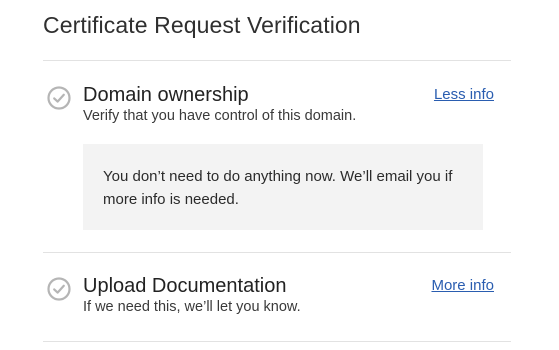  I want to click on page-title: Certificate Request Verification, so click(202, 25).